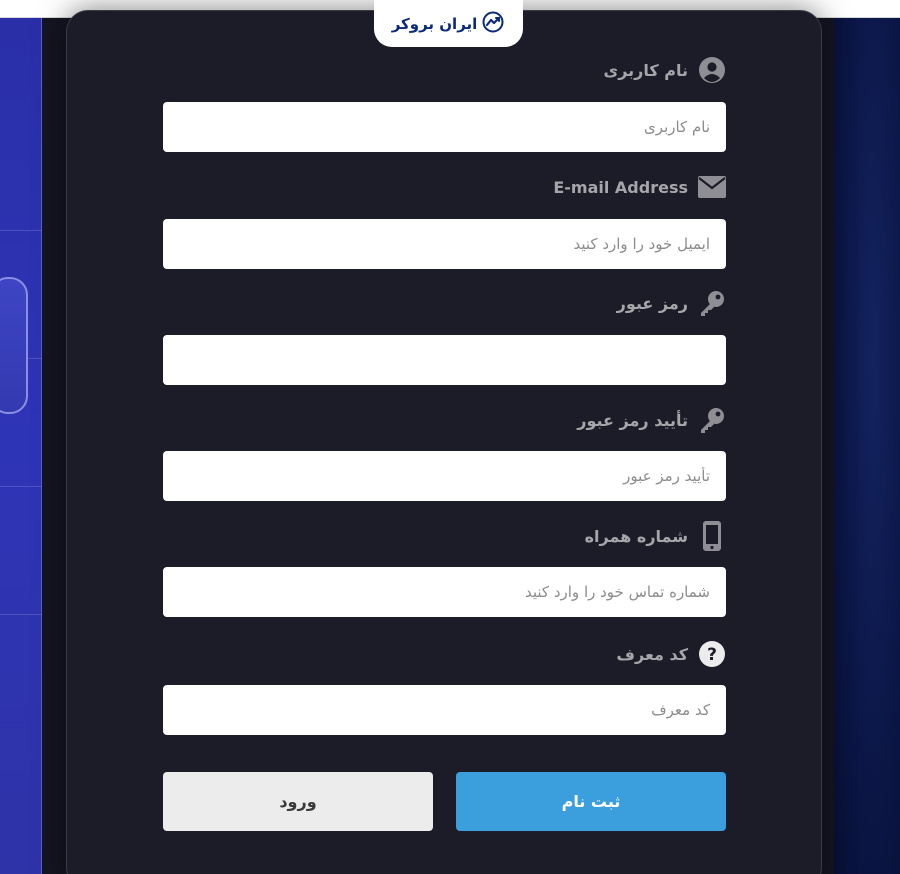 The image size is (900, 874). I want to click on brand-logo-text: ایران بروکر, so click(434, 23).